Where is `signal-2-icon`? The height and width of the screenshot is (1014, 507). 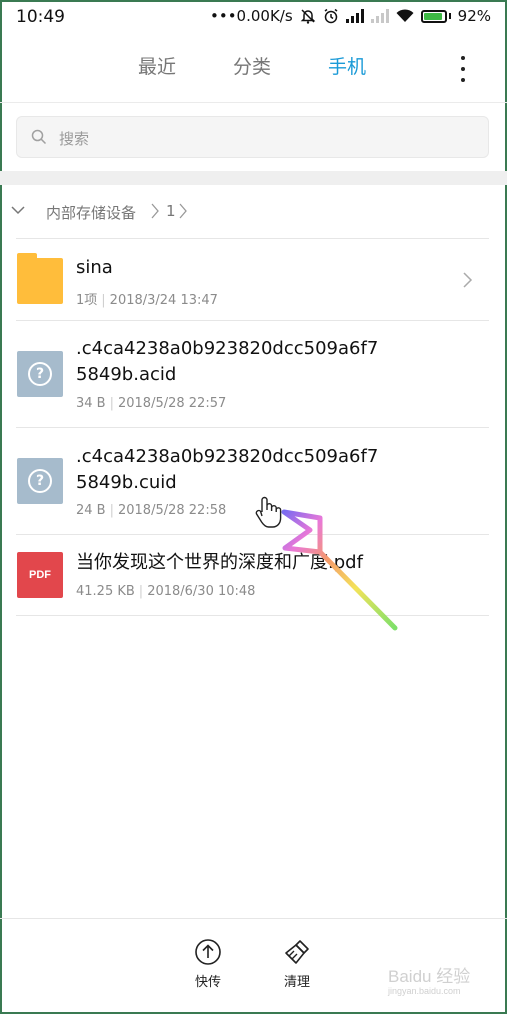 signal-2-icon is located at coordinates (379, 16).